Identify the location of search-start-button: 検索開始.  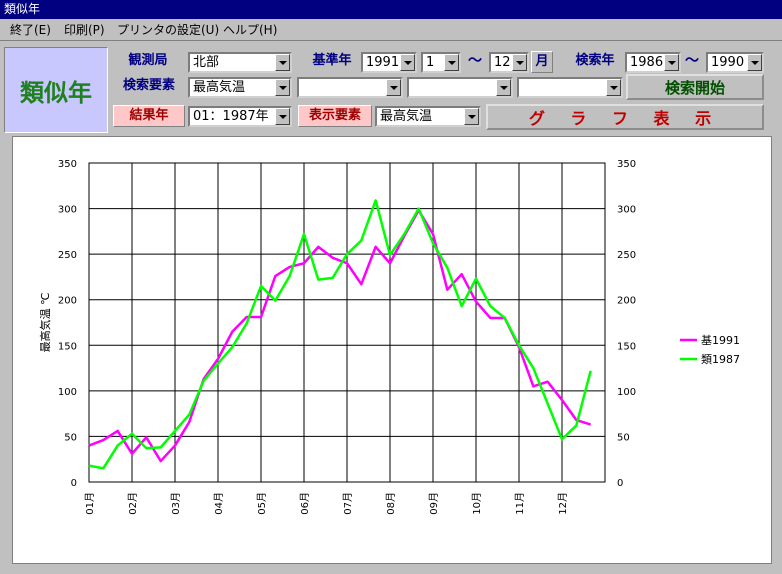
(695, 87).